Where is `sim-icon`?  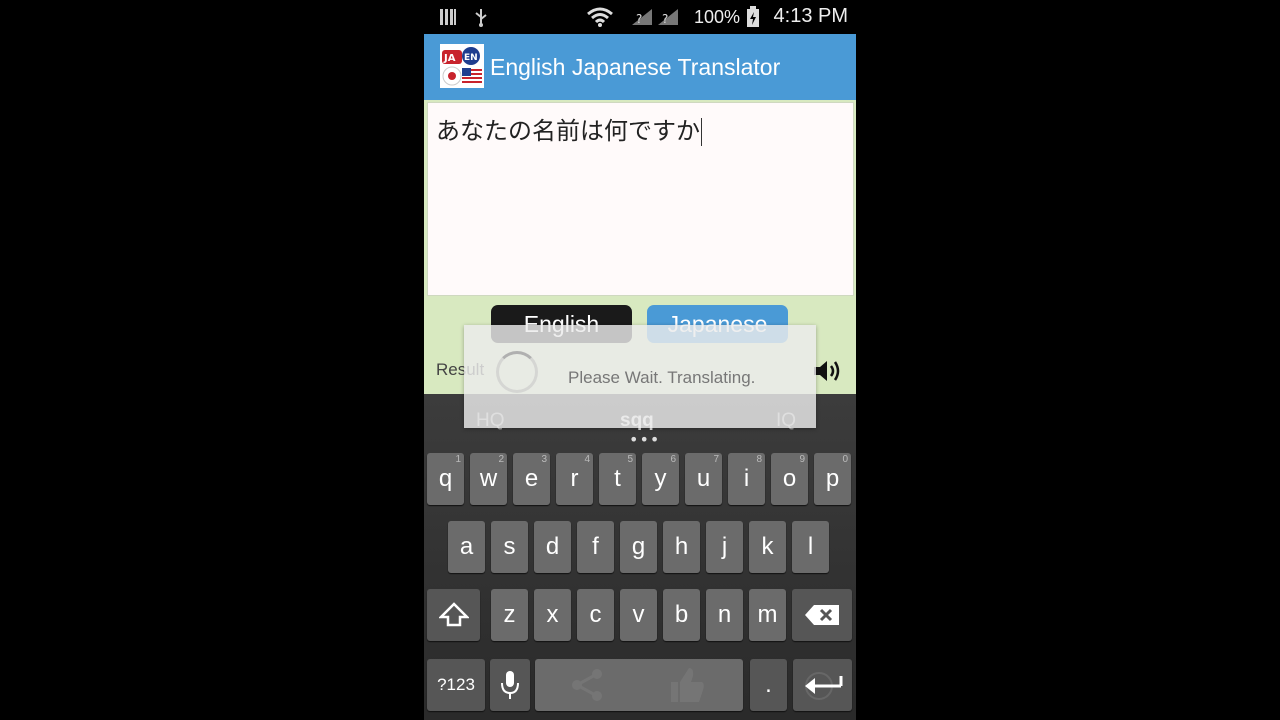 sim-icon is located at coordinates (448, 17).